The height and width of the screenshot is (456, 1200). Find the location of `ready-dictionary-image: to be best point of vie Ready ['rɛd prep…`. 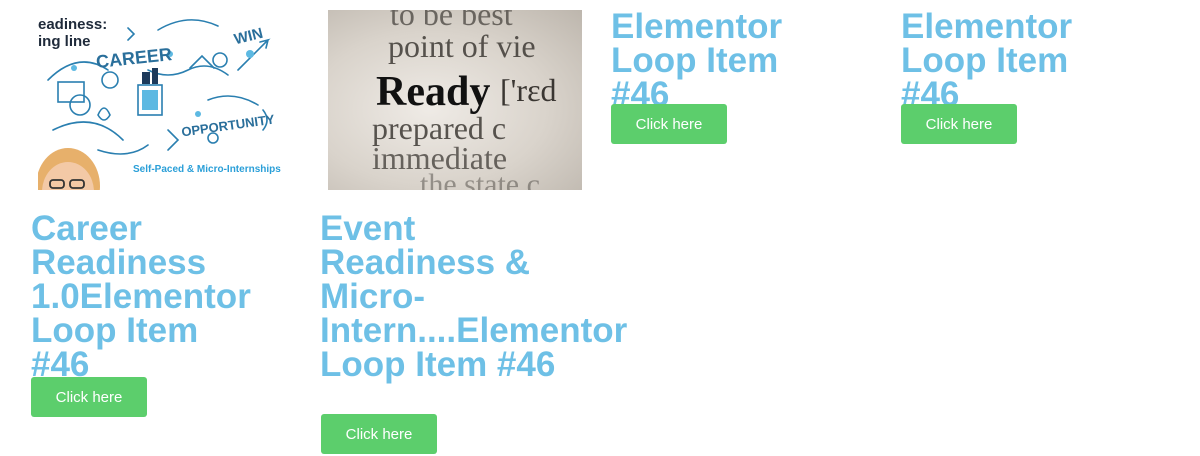

ready-dictionary-image: to be best point of vie Ready ['rɛd prep… is located at coordinates (455, 100).